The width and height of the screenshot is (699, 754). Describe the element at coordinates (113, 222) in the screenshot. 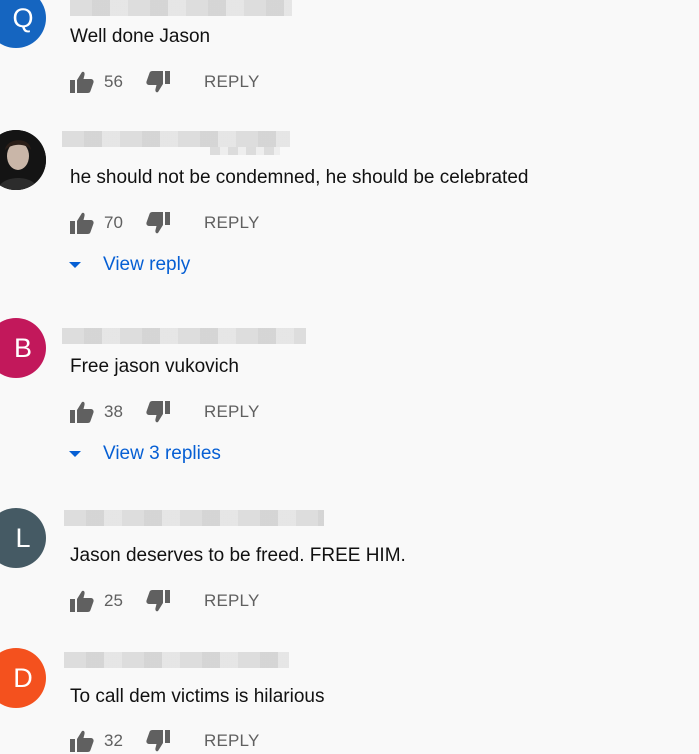

I see `like-count: 70` at that location.